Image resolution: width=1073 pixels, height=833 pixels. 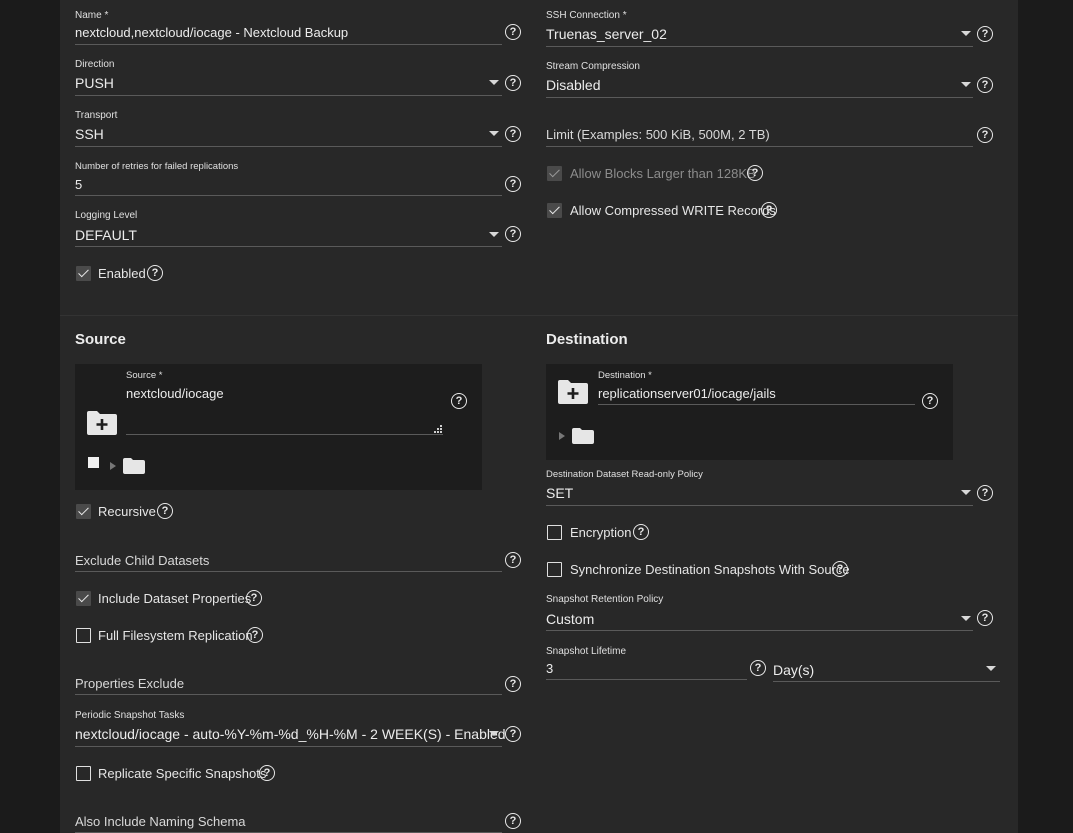 I want to click on sync-snapshots-help-icon: ?, so click(x=840, y=569).